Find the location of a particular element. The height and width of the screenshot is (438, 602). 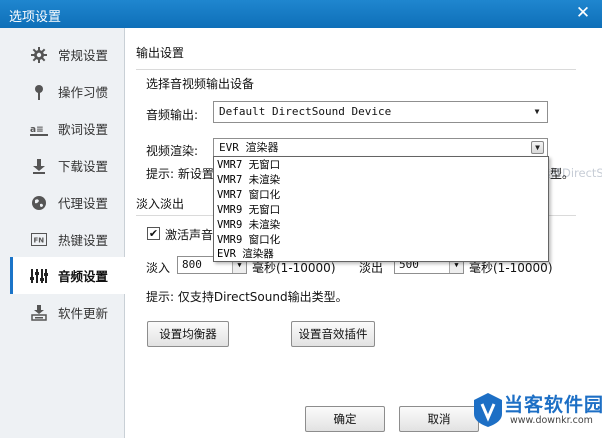

update-icon is located at coordinates (39, 313).